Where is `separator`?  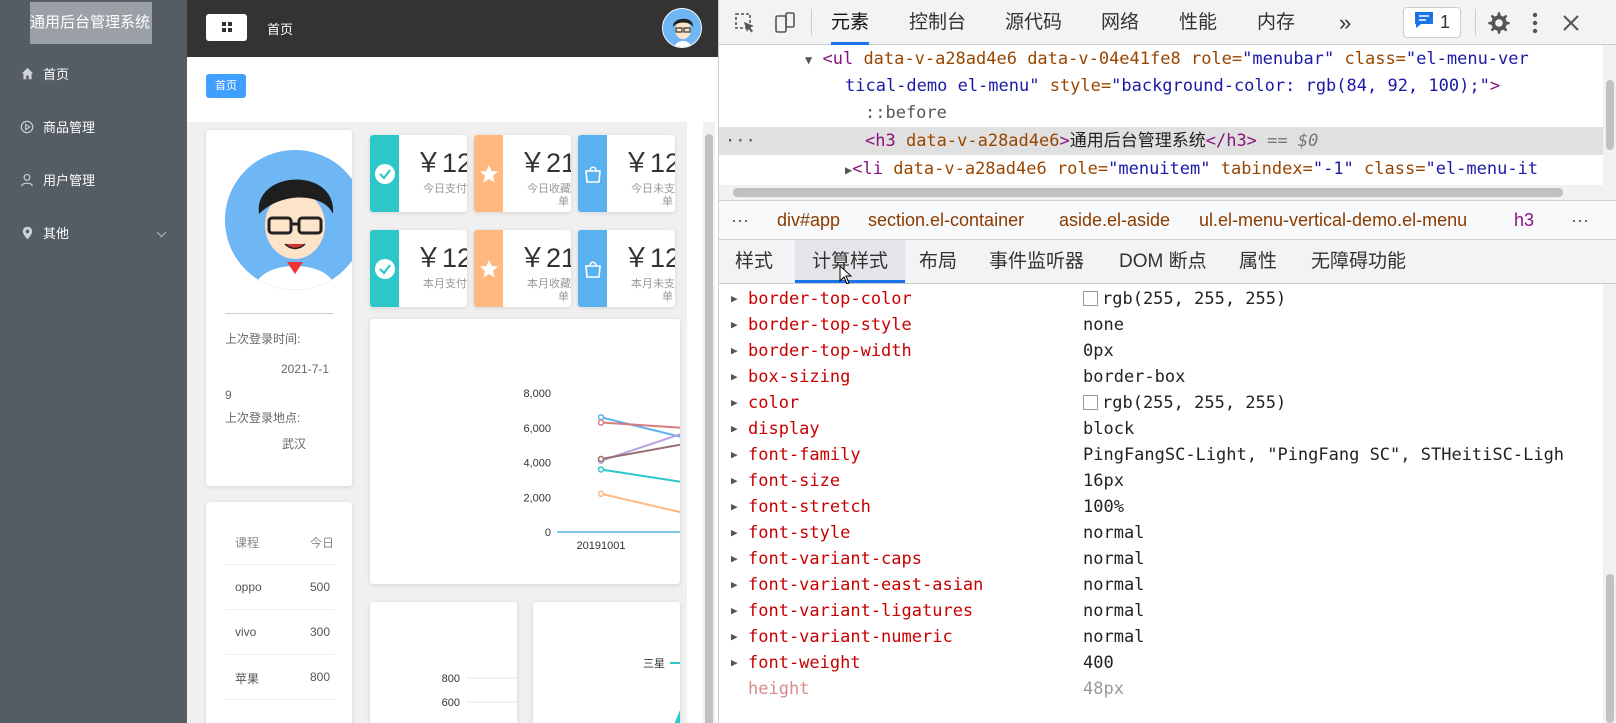 separator is located at coordinates (1475, 22).